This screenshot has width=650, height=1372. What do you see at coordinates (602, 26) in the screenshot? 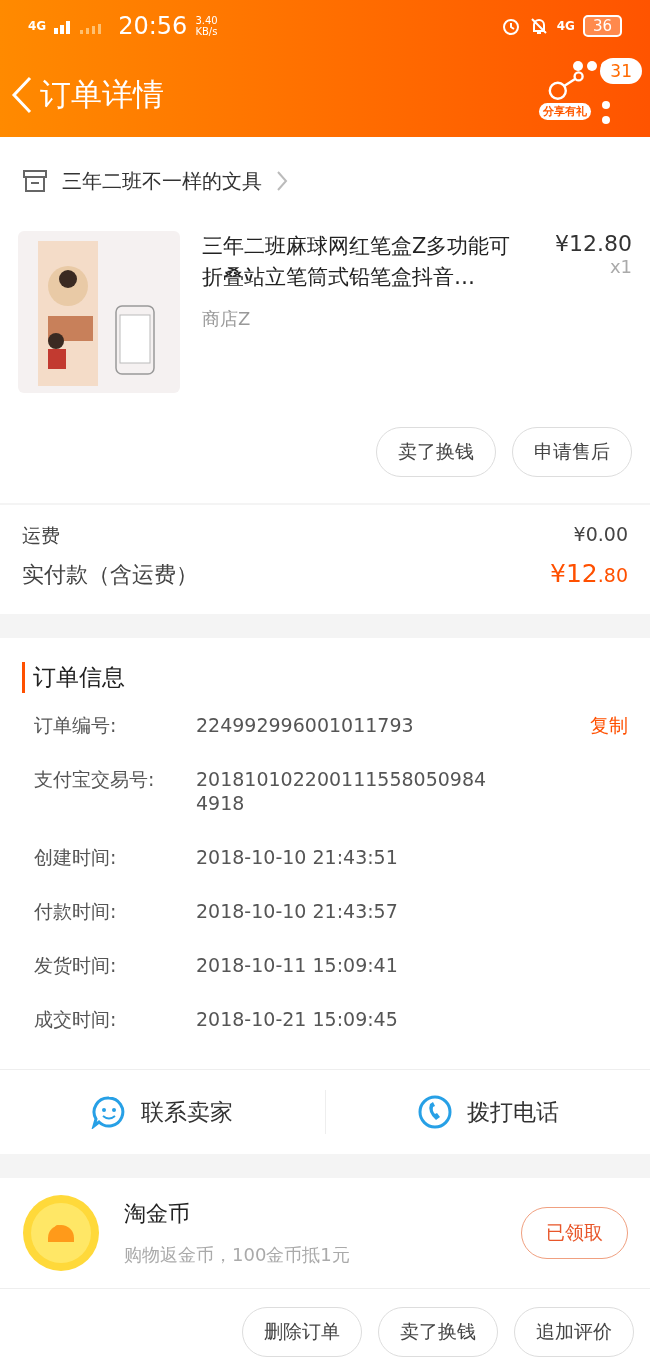
I see `battery-level: 36` at bounding box center [602, 26].